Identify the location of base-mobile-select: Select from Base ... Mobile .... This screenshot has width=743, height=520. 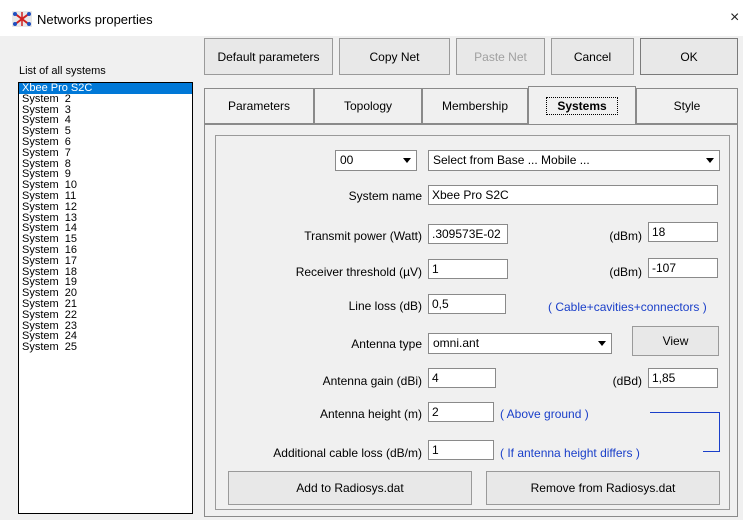
(574, 160).